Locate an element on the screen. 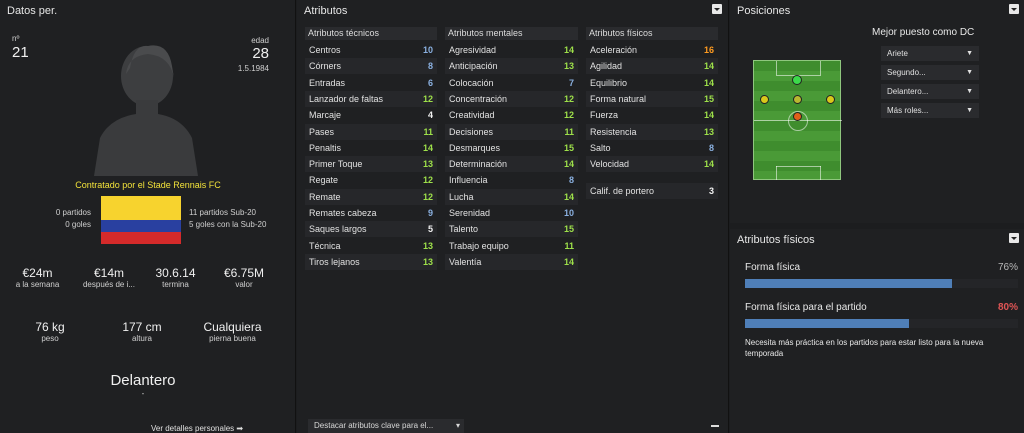 This screenshot has height=433, width=1024. attribute-name: Equilibrio is located at coordinates (609, 82).